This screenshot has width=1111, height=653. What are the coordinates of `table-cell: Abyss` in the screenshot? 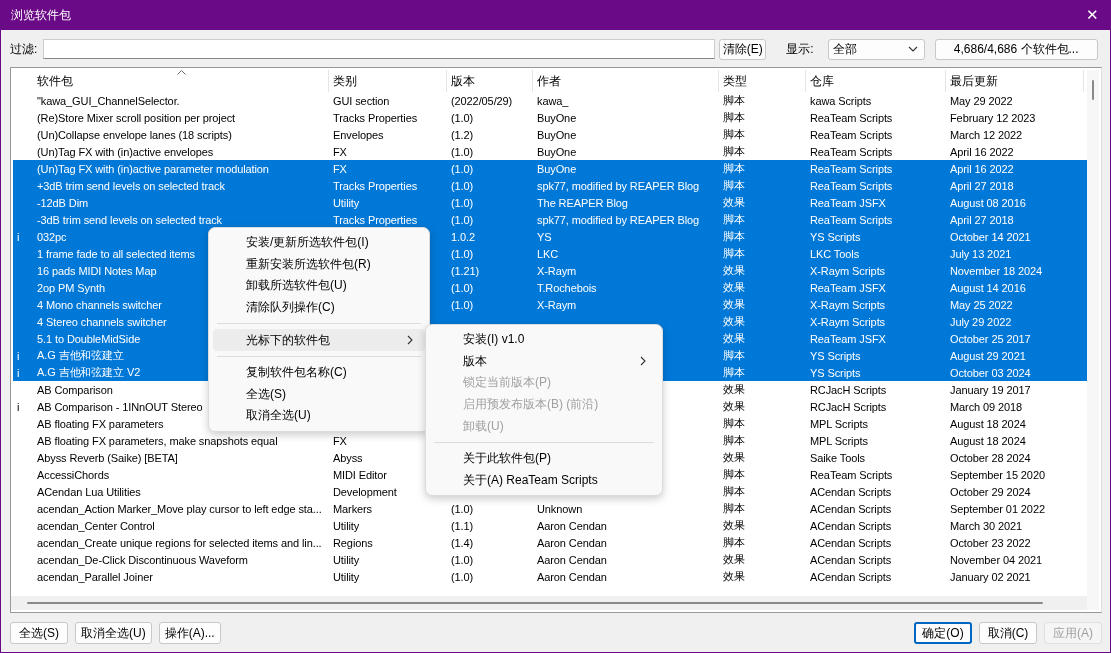 It's located at (348, 457).